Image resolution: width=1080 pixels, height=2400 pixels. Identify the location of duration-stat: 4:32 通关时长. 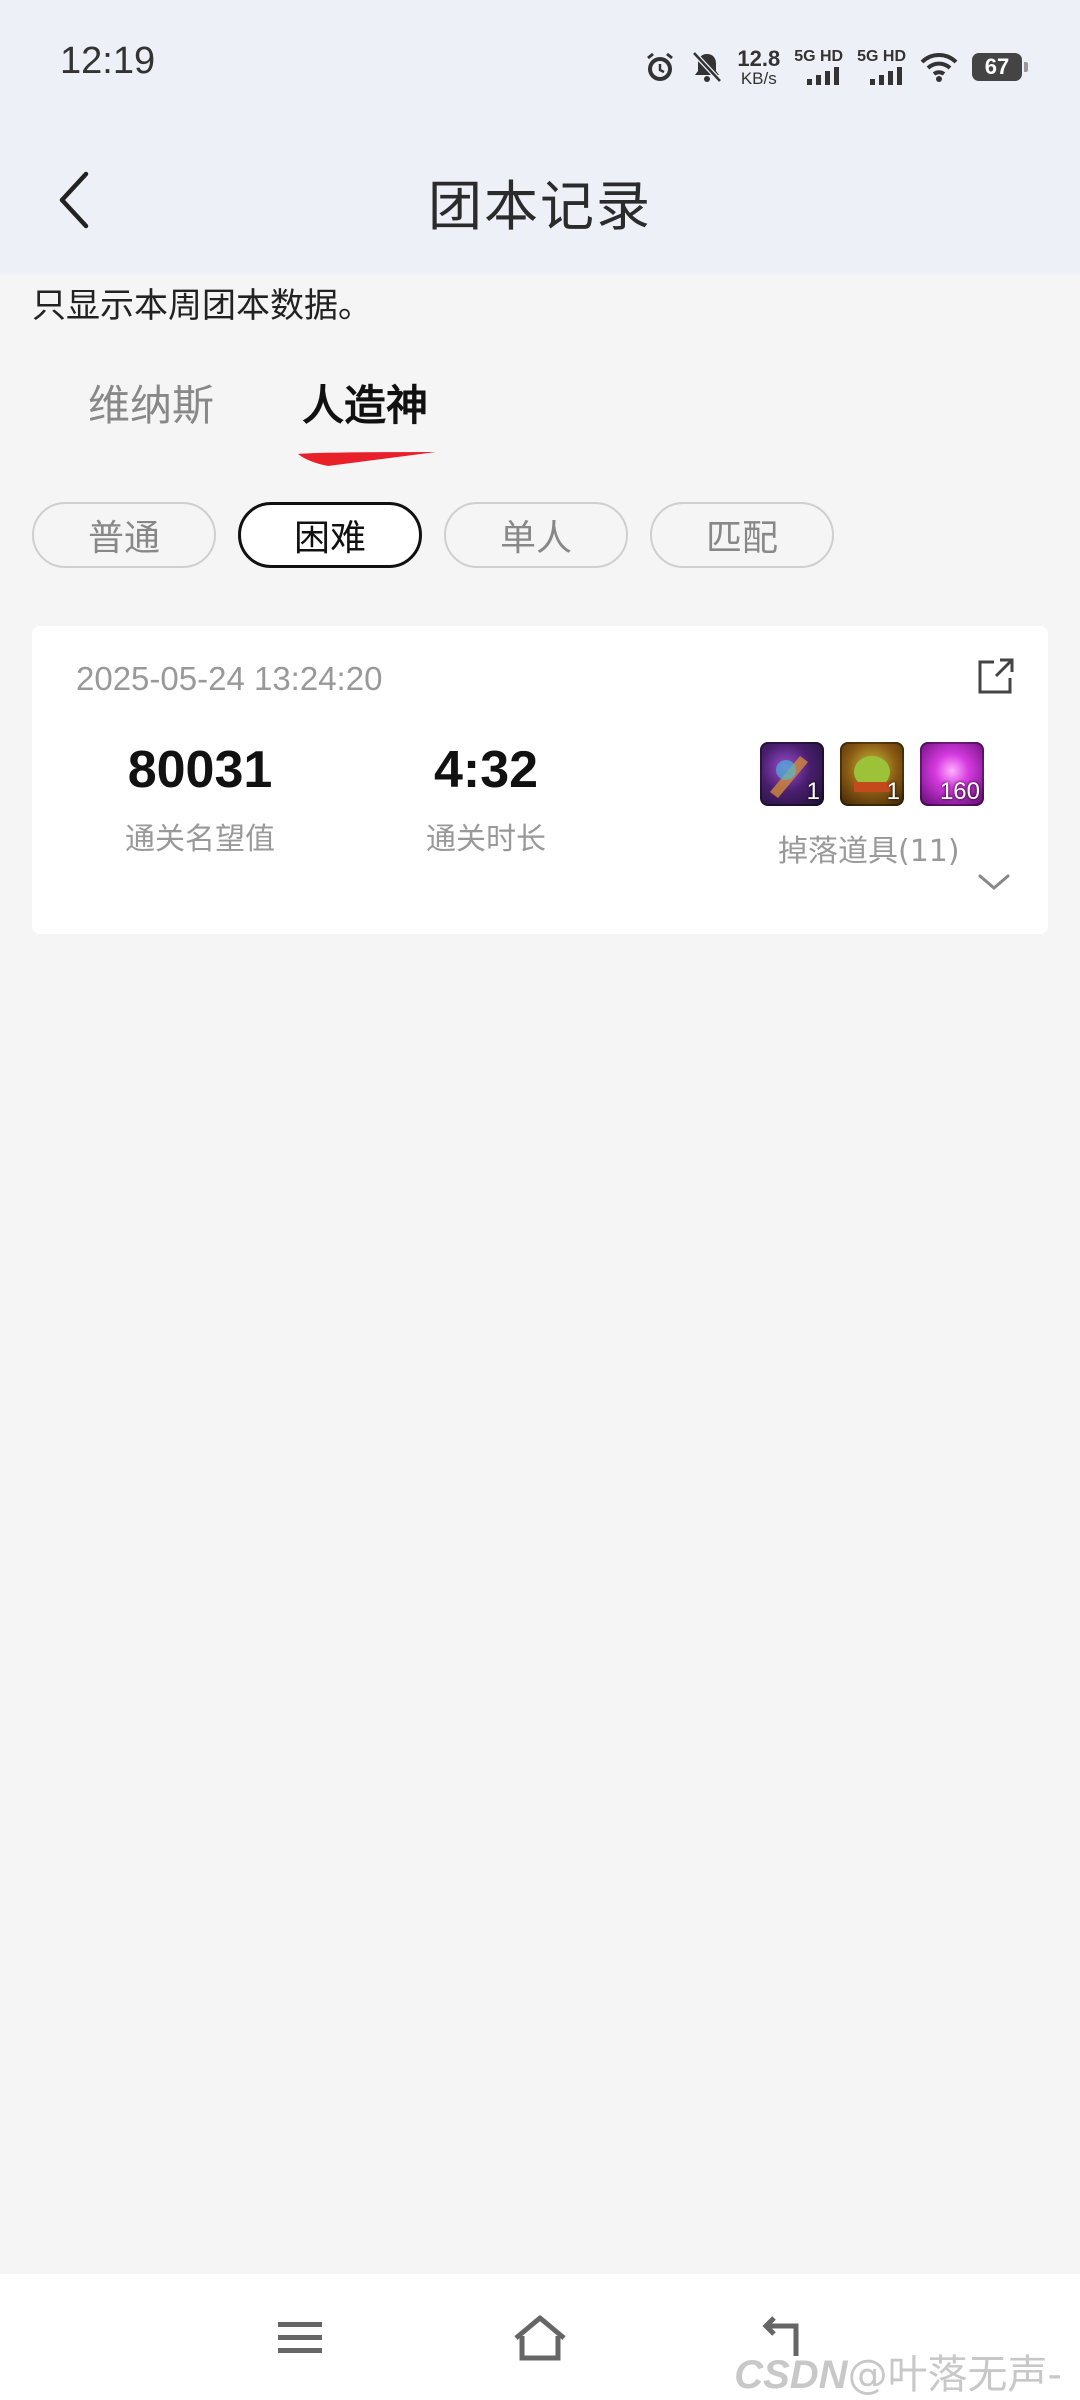
(486, 799).